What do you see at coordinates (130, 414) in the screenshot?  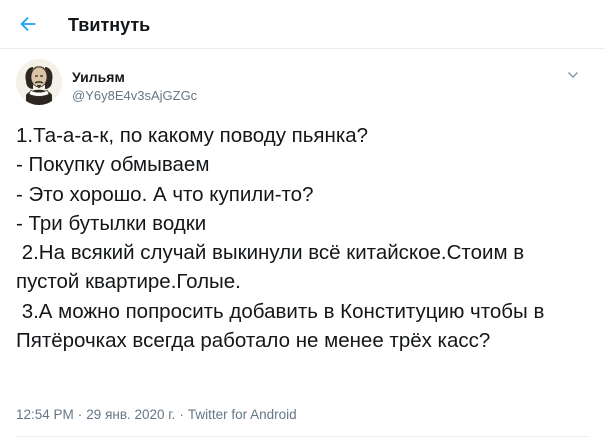 I see `tweet-date: 29 янв. 2020 г.` at bounding box center [130, 414].